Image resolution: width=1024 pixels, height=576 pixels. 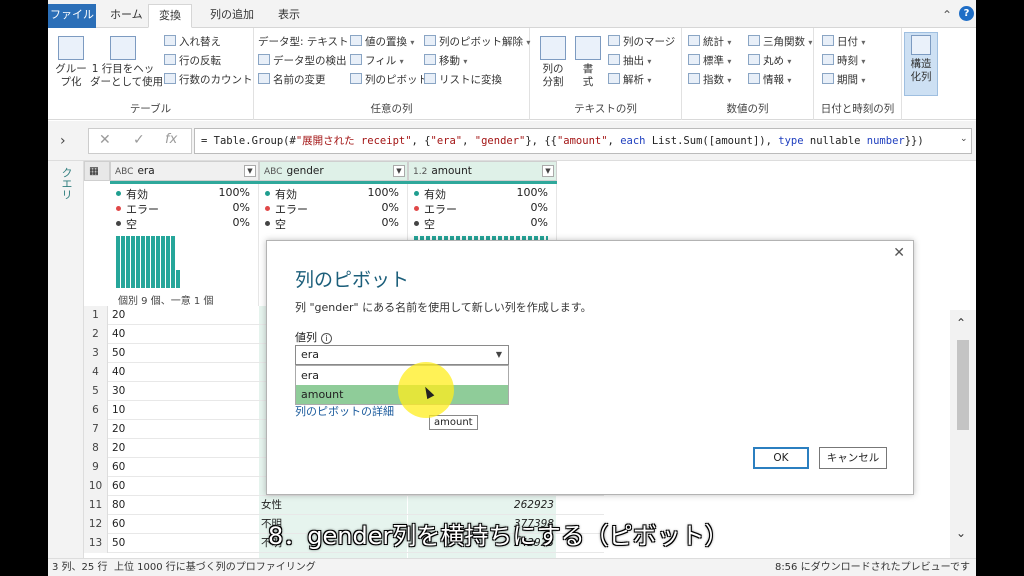 What do you see at coordinates (344, 505) in the screenshot?
I see `table-row: 11 80 女性 262923` at bounding box center [344, 505].